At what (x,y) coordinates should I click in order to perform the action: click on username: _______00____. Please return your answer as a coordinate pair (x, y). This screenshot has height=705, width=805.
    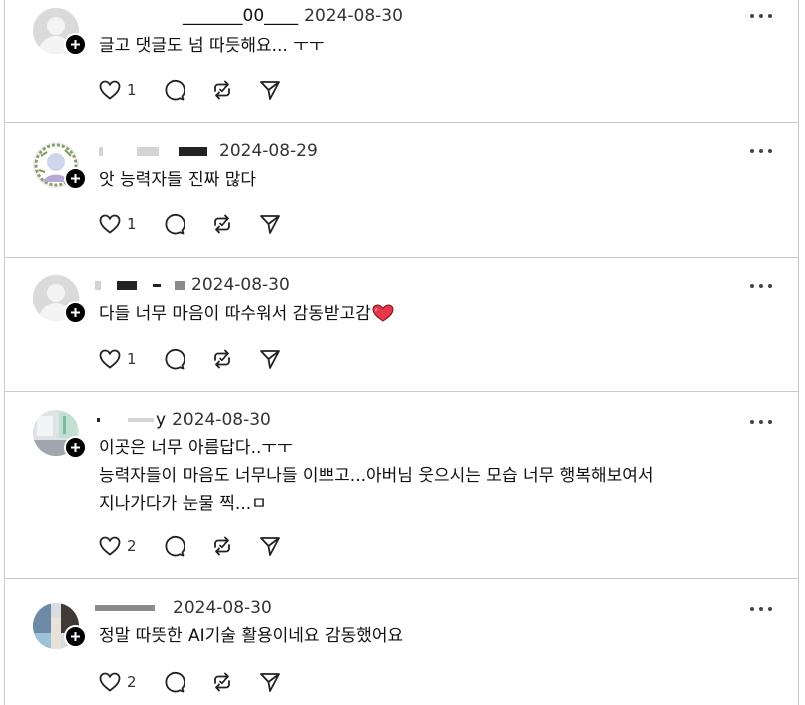
    Looking at the image, I should click on (196, 16).